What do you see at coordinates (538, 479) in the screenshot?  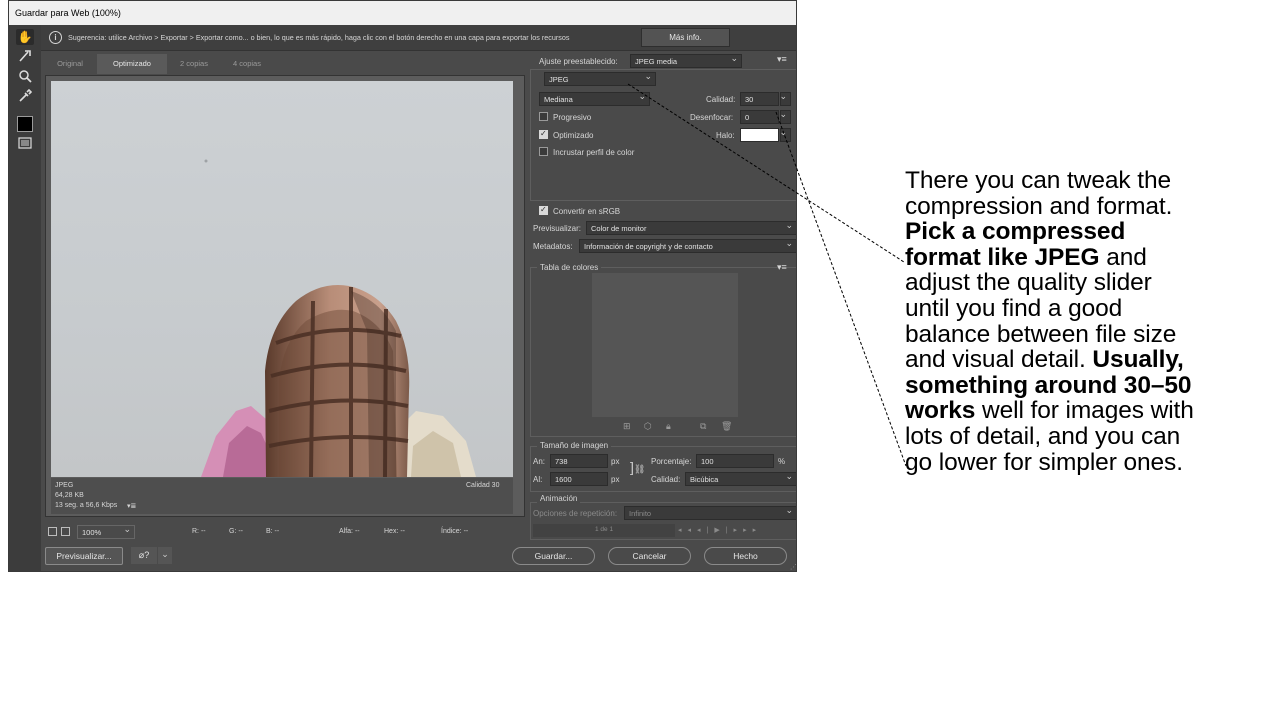 I see `height-label: Al:` at bounding box center [538, 479].